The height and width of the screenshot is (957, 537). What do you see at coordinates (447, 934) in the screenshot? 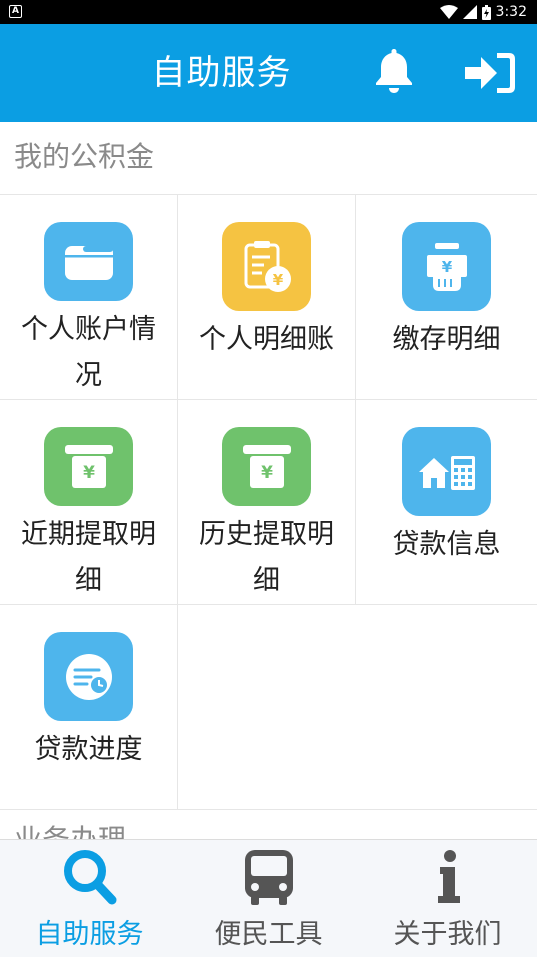
I see `nav-label: 关于我们` at bounding box center [447, 934].